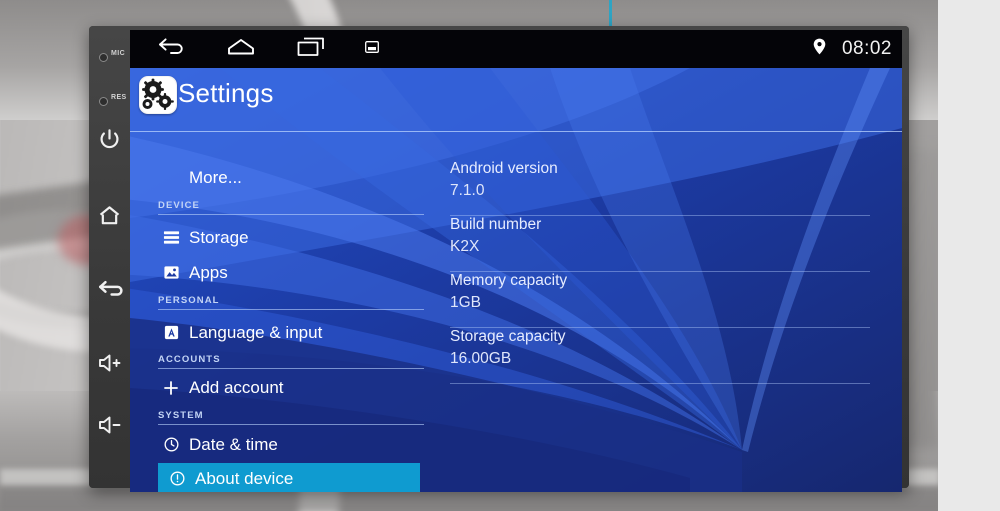 The height and width of the screenshot is (511, 1000). I want to click on section-device: DEVICE, so click(291, 207).